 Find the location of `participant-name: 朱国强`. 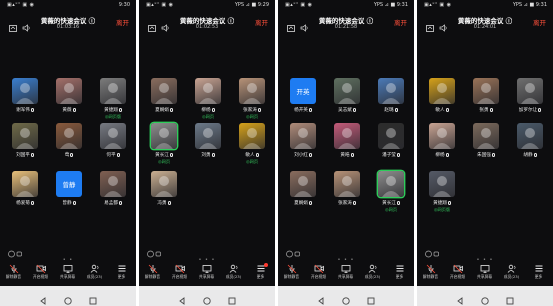

participant-name: 朱国强 is located at coordinates (486, 155).